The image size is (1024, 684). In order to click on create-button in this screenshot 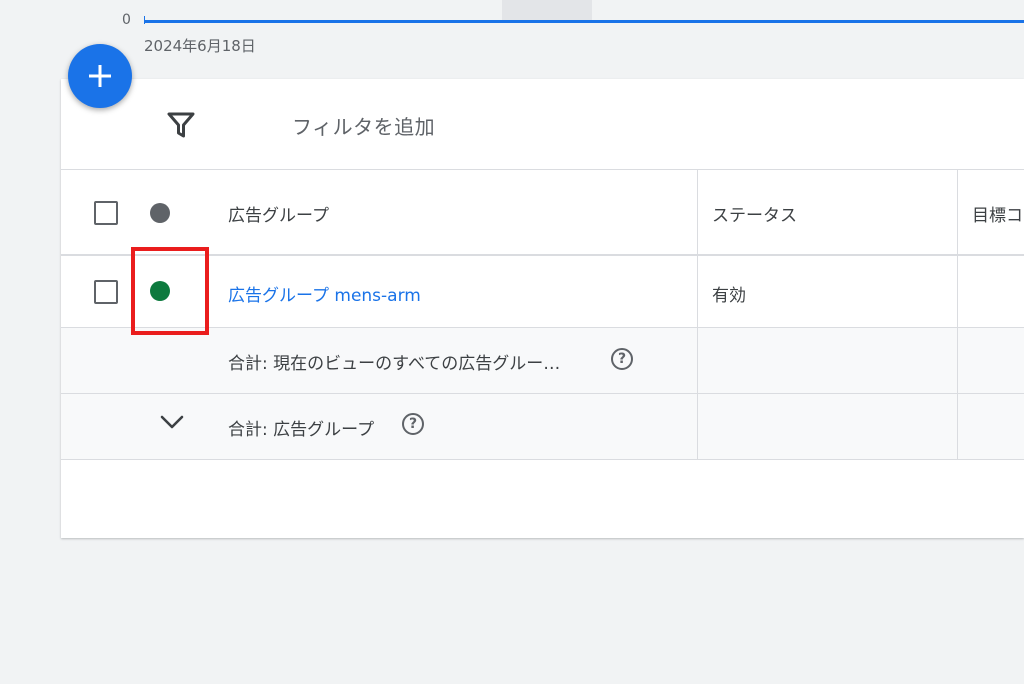, I will do `click(100, 76)`.